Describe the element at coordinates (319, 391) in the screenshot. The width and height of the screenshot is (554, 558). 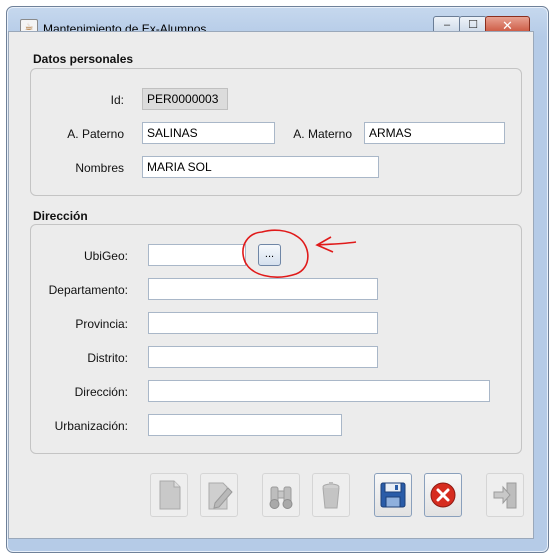
I see `direccion-field` at that location.